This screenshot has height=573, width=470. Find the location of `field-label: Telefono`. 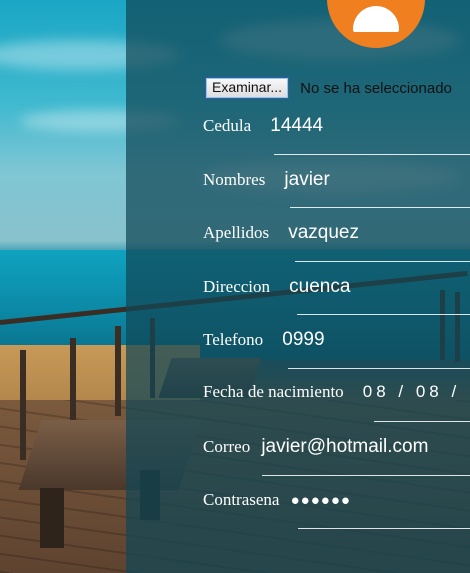

field-label: Telefono is located at coordinates (233, 339).